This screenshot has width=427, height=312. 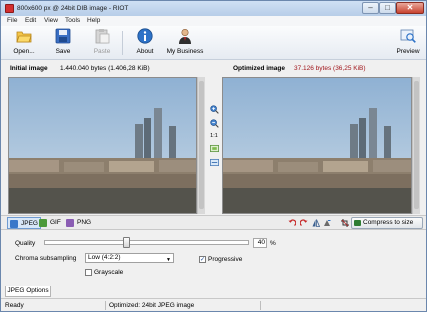 I want to click on menu-tools: Tools, so click(x=72, y=20).